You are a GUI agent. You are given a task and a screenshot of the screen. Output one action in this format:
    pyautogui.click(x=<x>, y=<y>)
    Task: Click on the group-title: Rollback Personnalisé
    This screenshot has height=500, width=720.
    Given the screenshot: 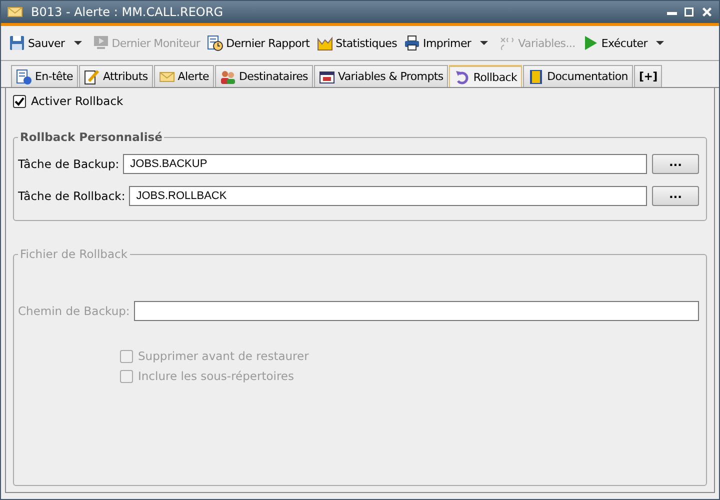 What is the action you would take?
    pyautogui.click(x=91, y=137)
    